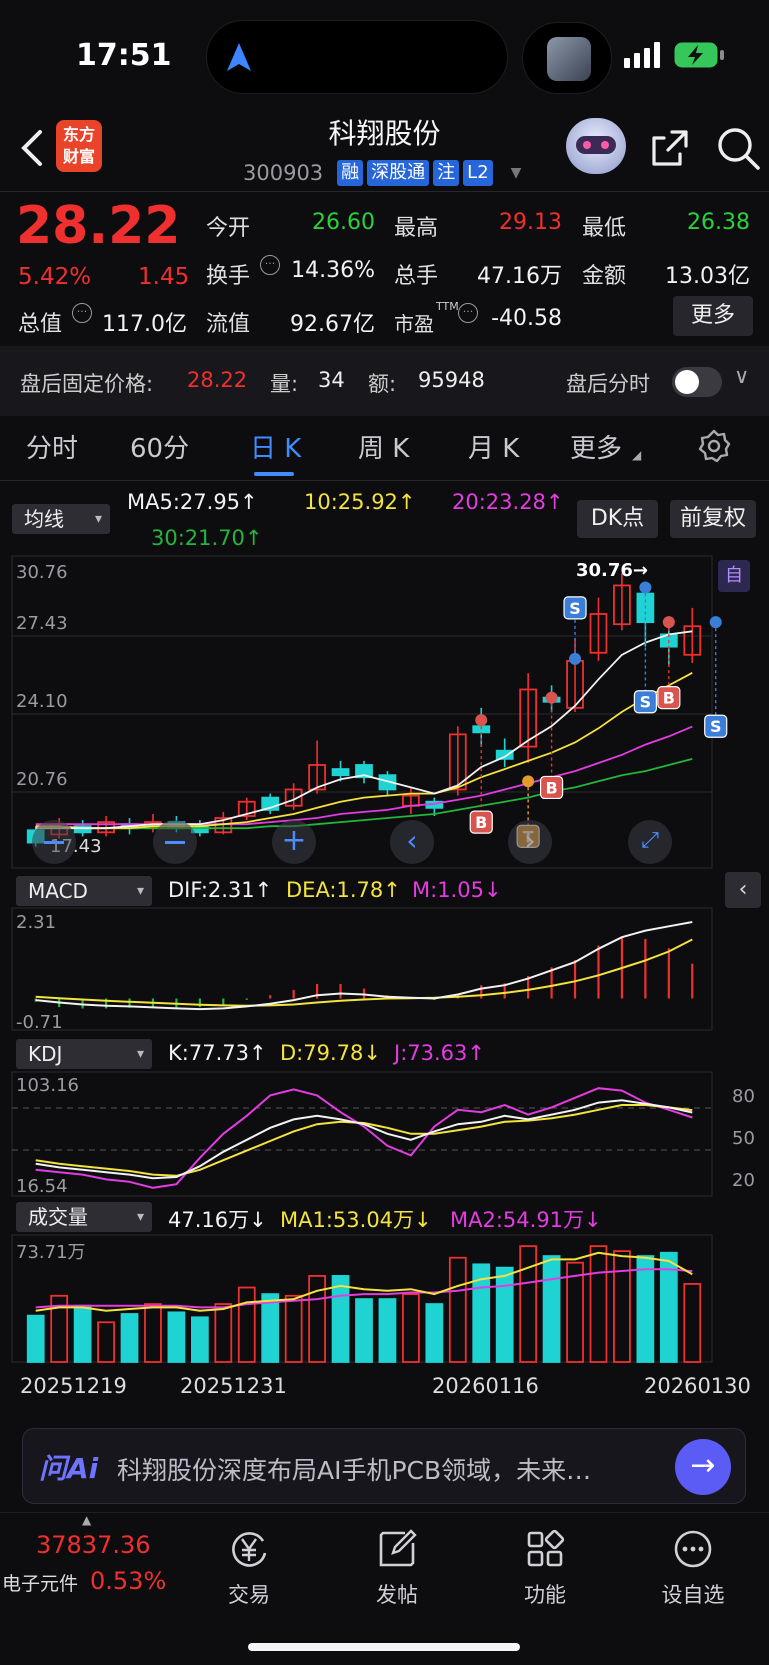  I want to click on high-marker-label: 30.76→, so click(612, 570).